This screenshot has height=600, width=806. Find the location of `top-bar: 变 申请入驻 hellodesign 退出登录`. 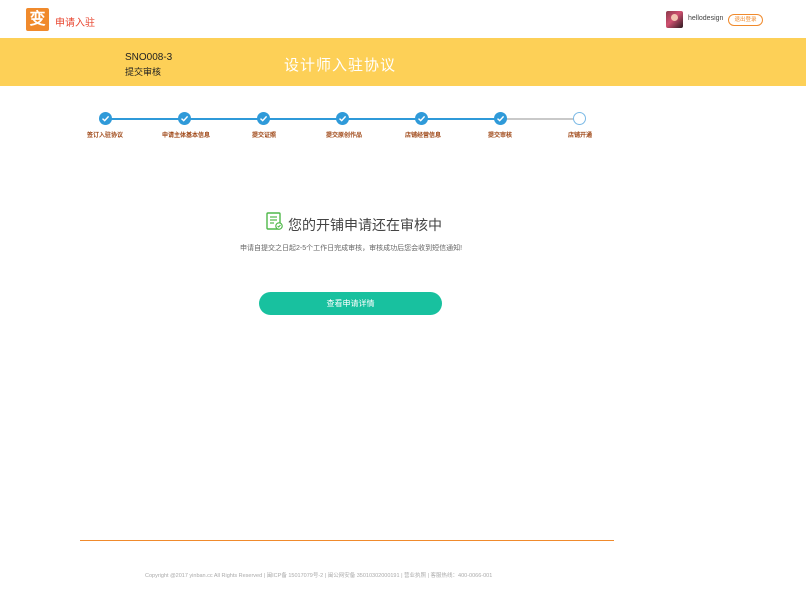

top-bar: 变 申请入驻 hellodesign 退出登录 is located at coordinates (403, 19).